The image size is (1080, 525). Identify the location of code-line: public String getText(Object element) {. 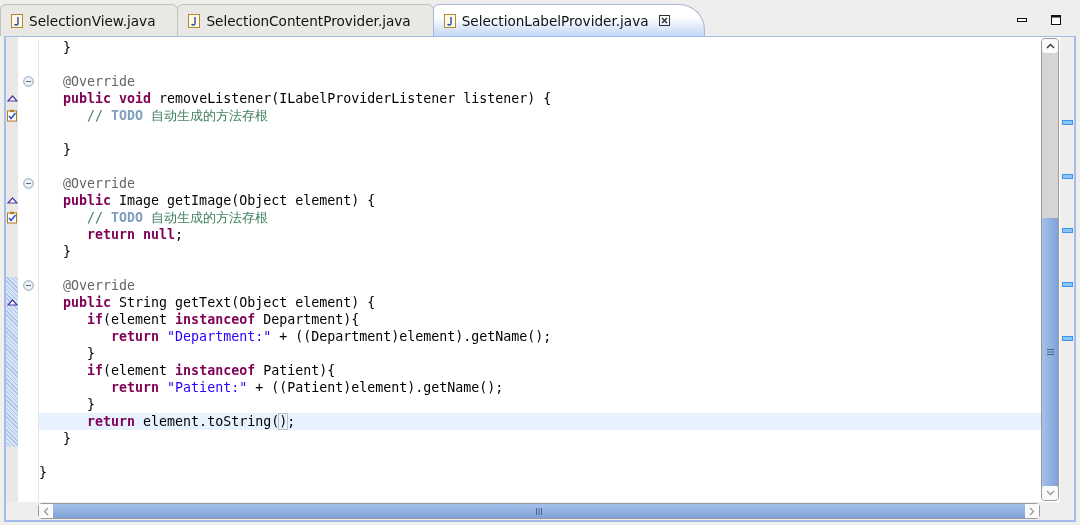
(219, 302).